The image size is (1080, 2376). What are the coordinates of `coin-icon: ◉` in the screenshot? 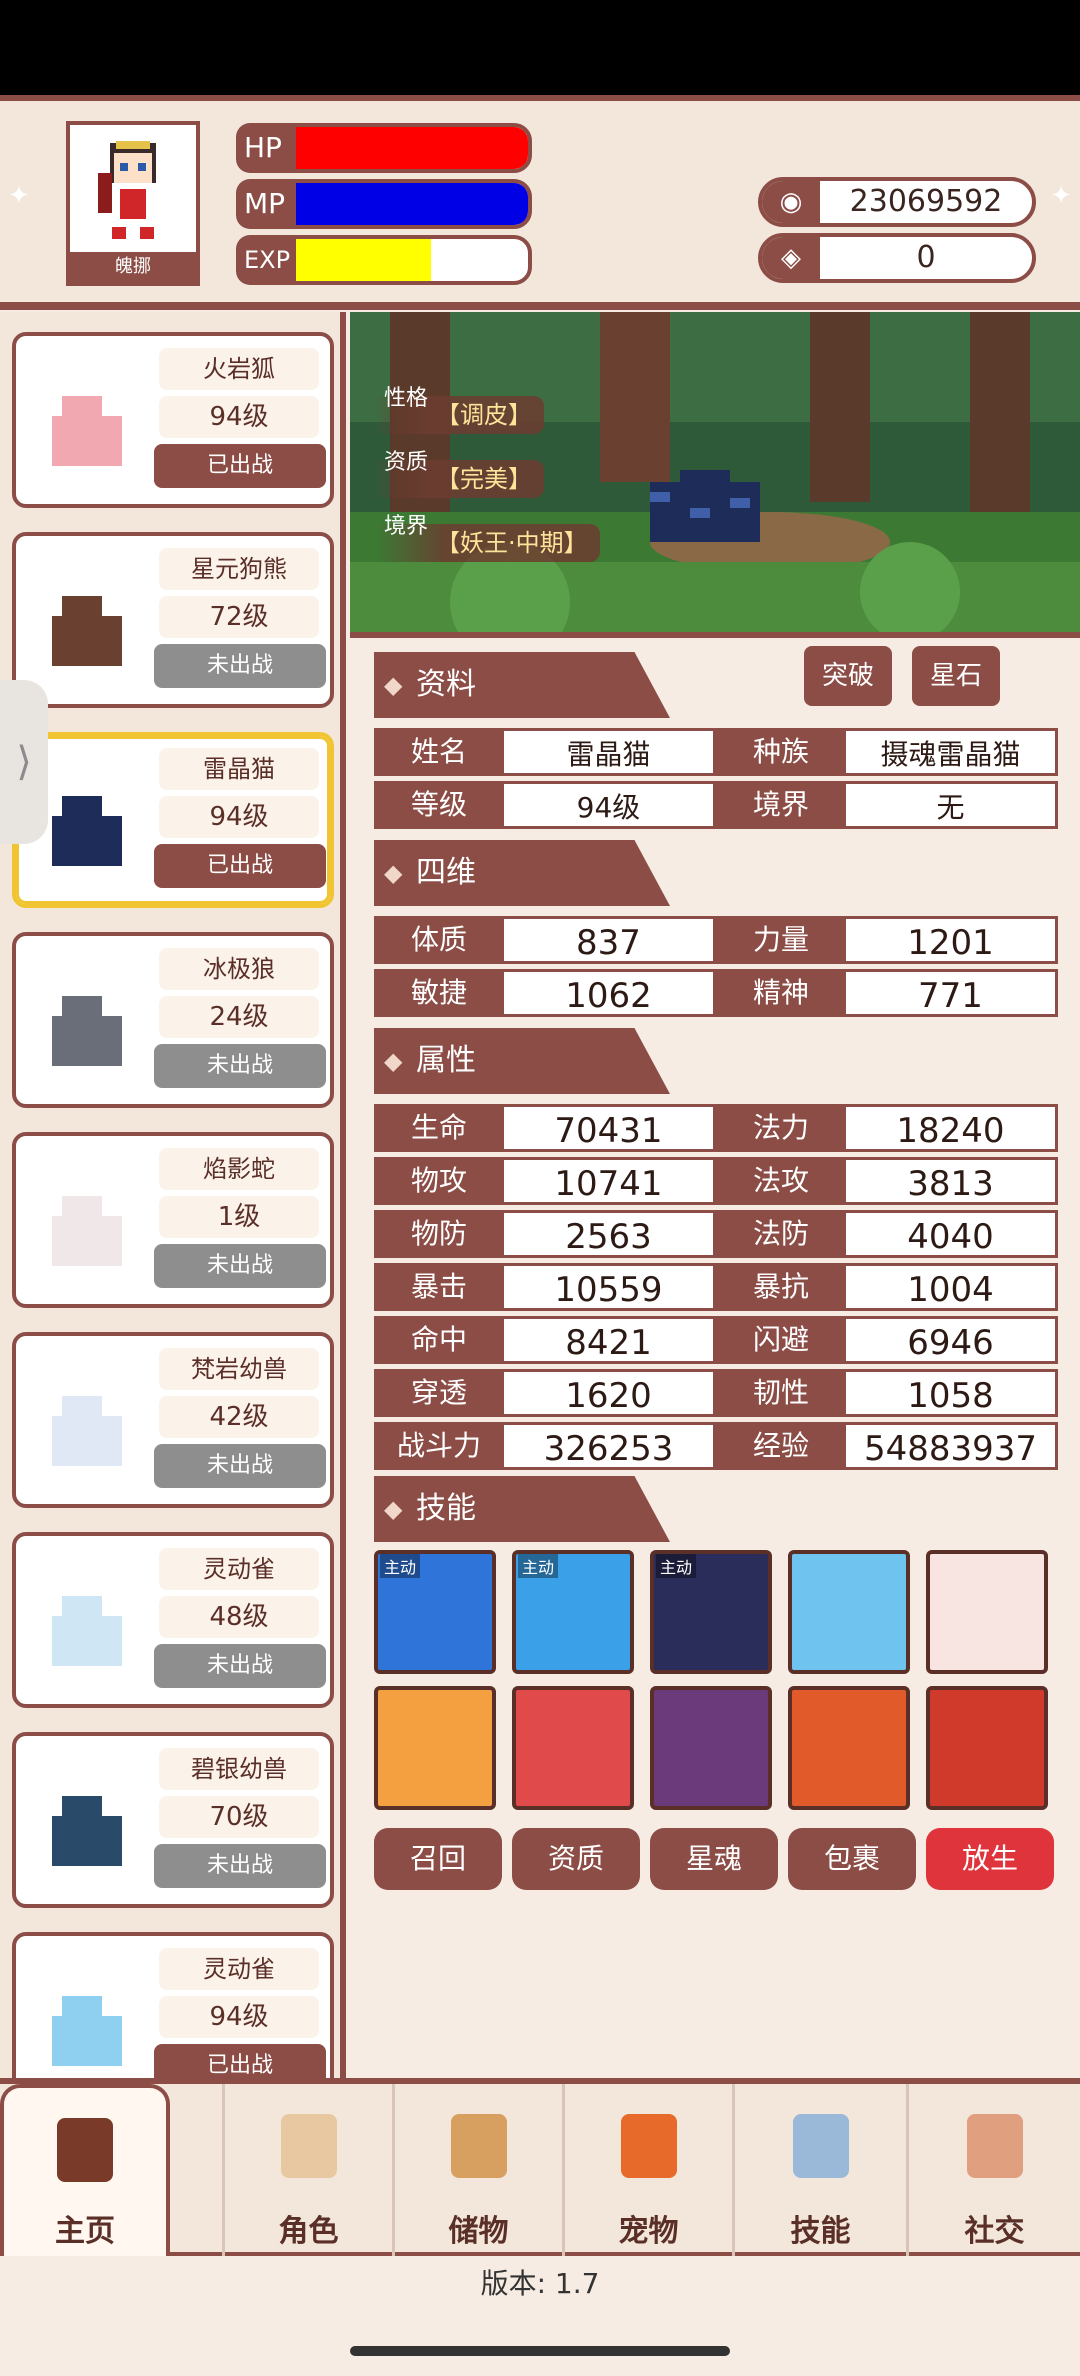 It's located at (791, 202).